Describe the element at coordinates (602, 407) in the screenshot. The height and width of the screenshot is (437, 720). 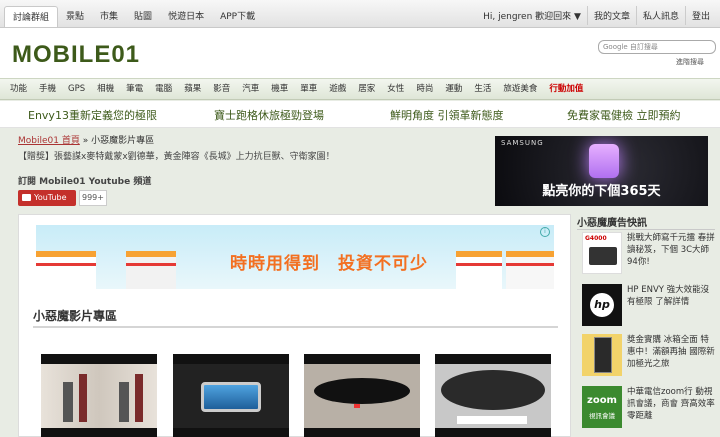
I see `zoom-logo-icon: zoom 視訊會議` at that location.